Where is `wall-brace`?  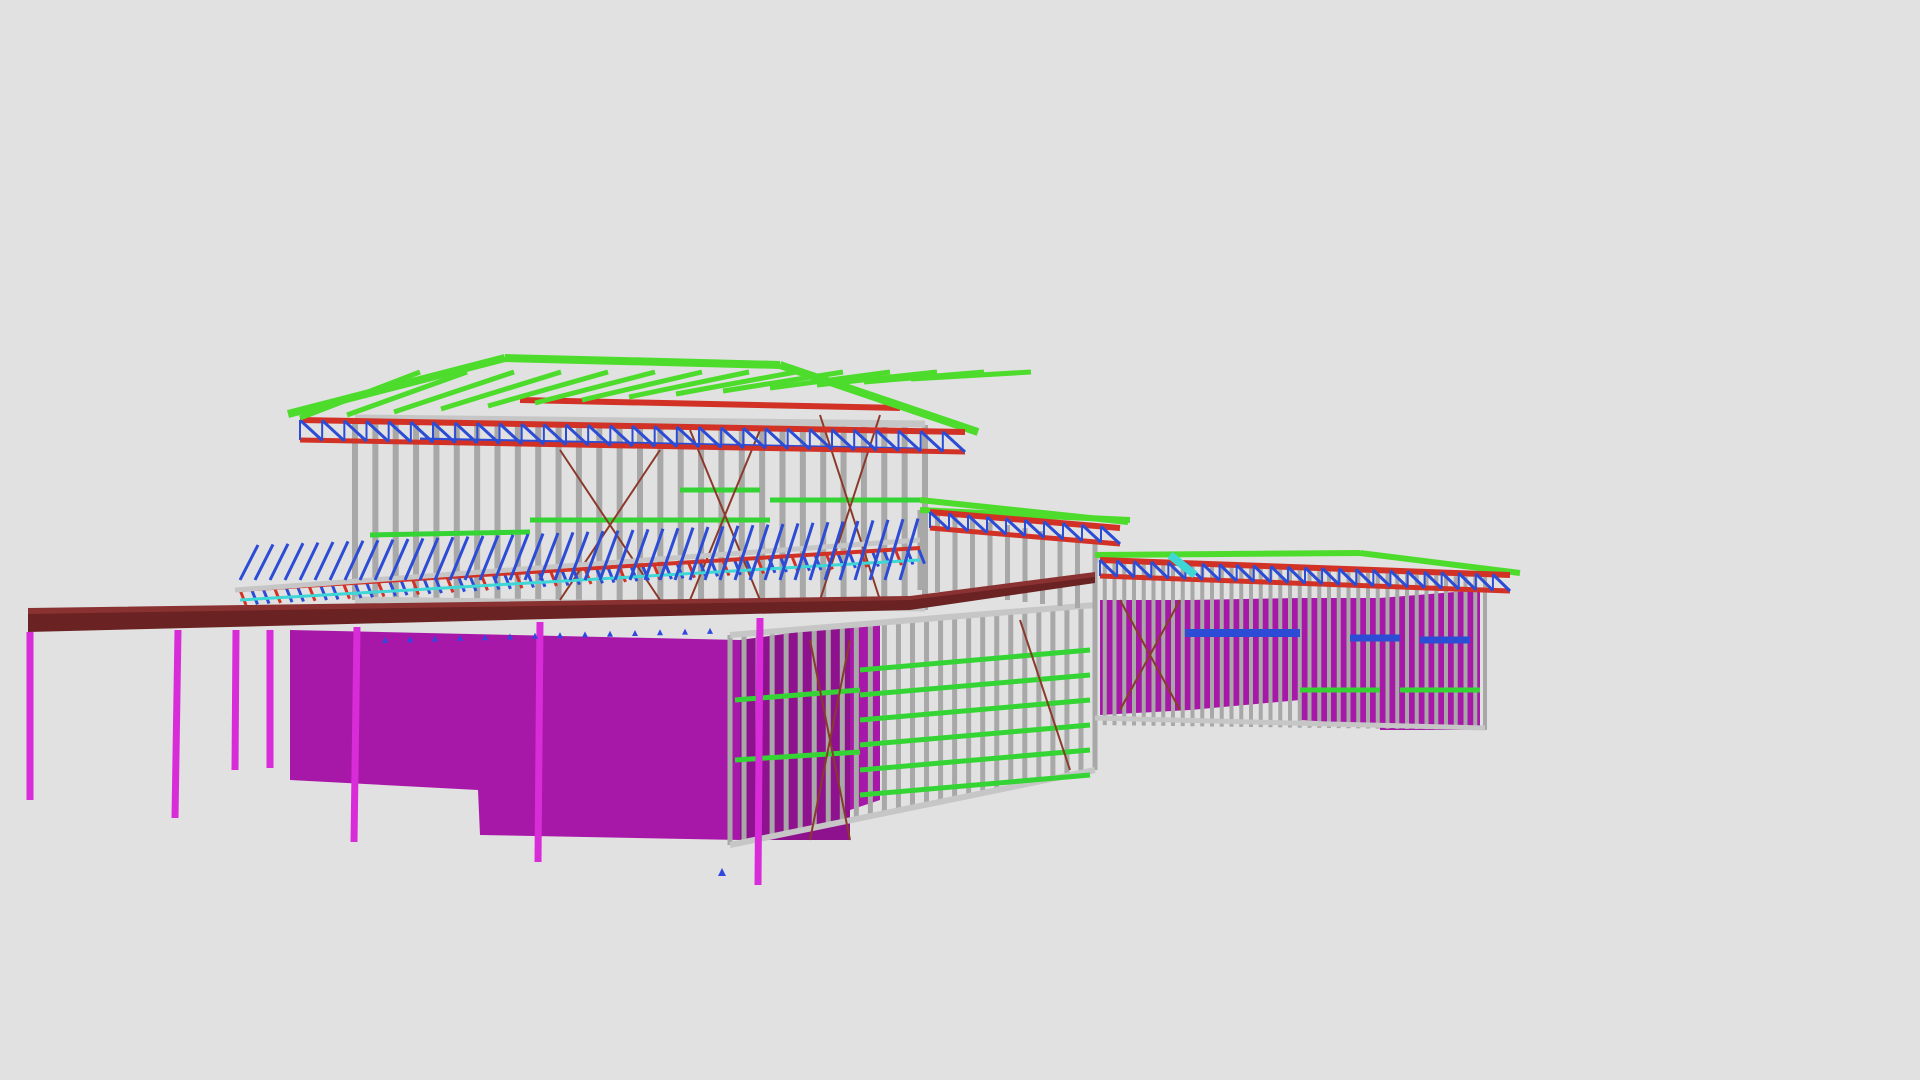
wall-brace is located at coordinates (1045, 695).